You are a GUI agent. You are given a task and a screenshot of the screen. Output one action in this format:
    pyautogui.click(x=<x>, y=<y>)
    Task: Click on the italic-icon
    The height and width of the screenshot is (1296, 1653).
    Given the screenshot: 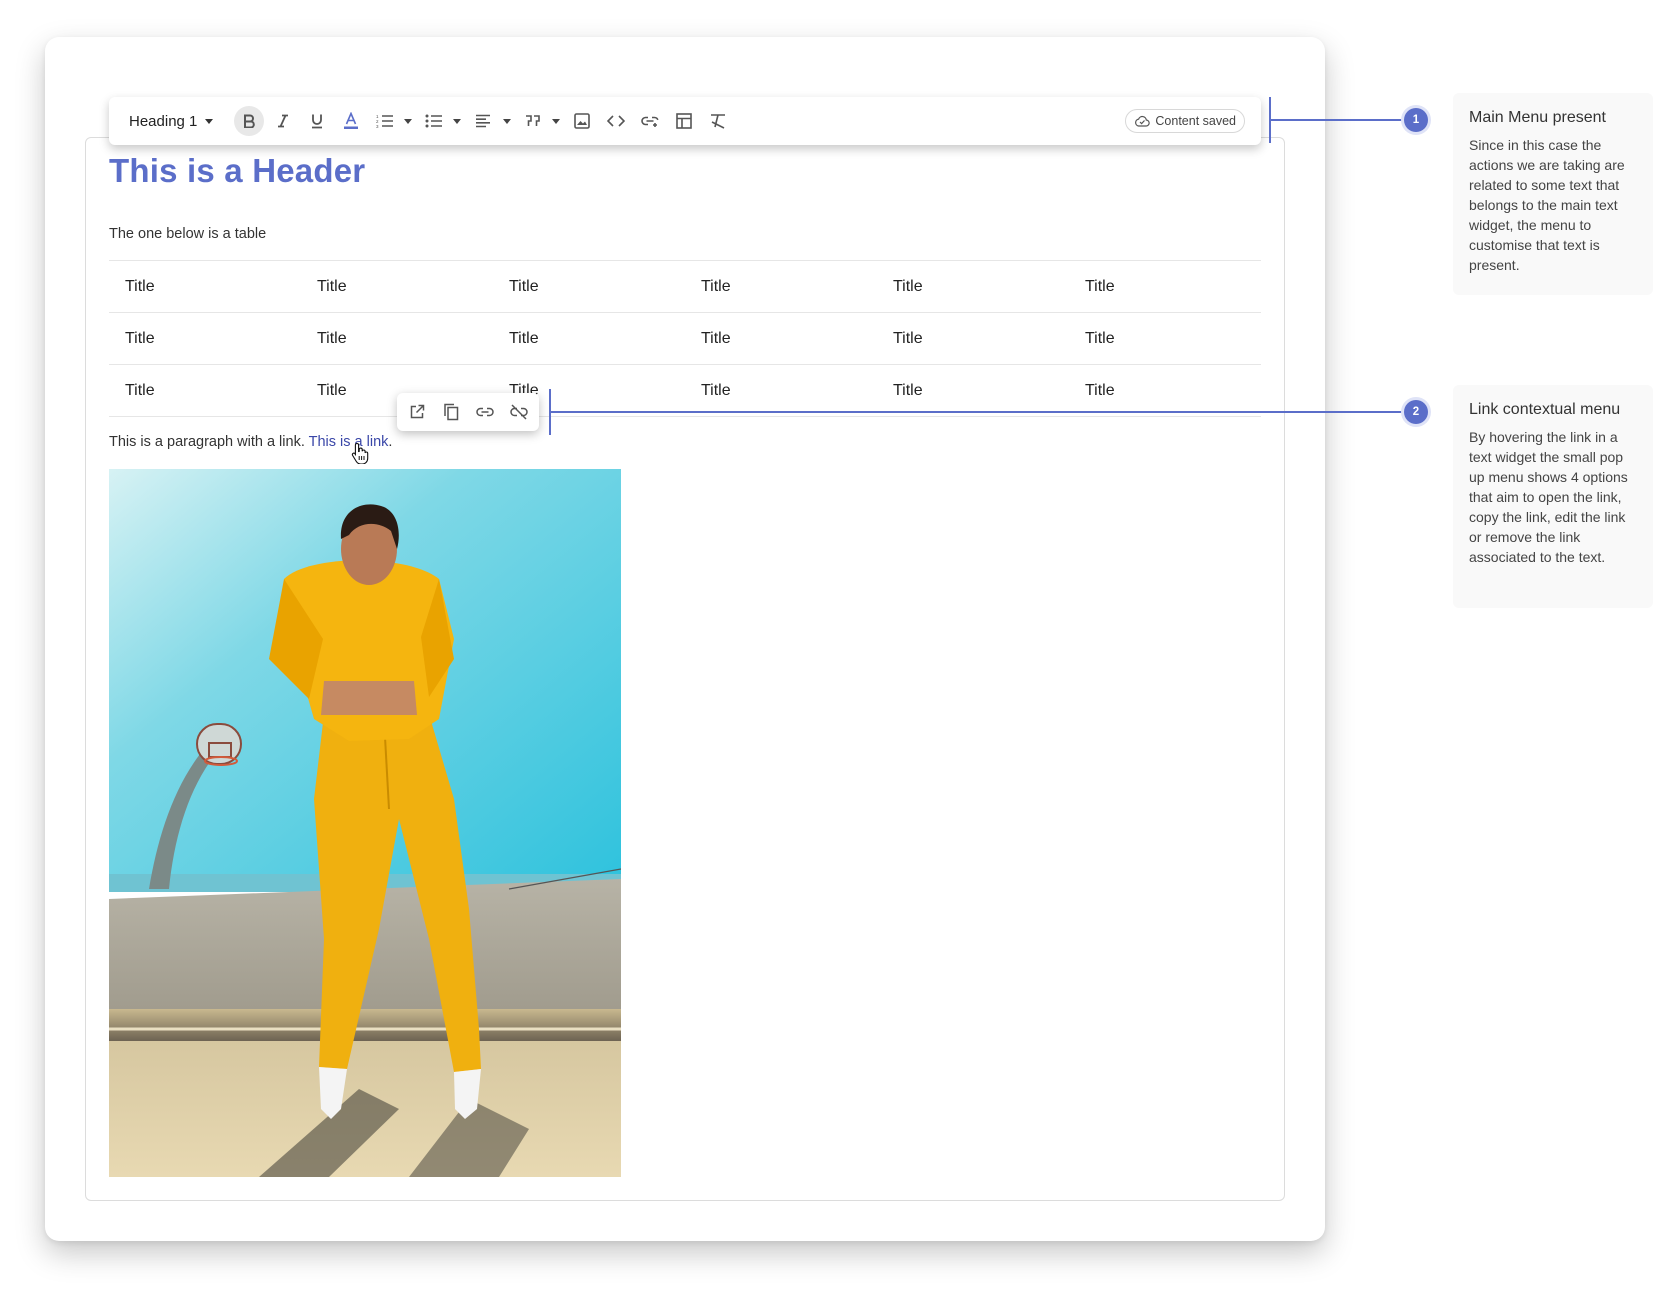 What is the action you would take?
    pyautogui.click(x=283, y=121)
    